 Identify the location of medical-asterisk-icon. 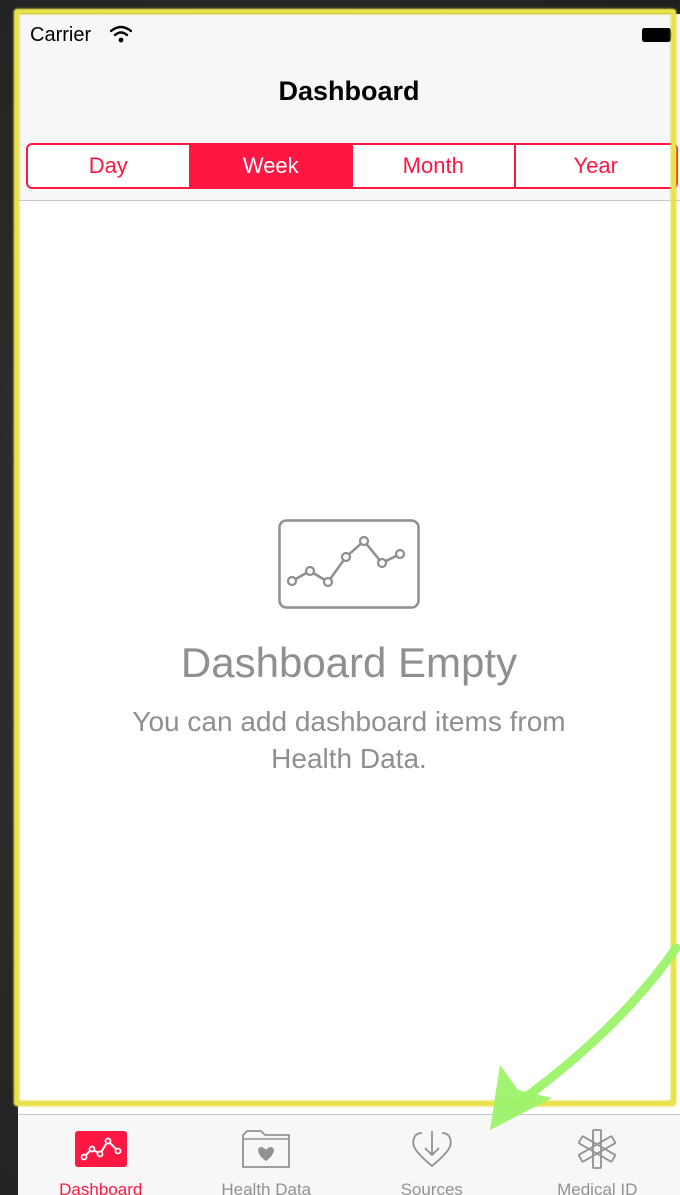
(597, 1149).